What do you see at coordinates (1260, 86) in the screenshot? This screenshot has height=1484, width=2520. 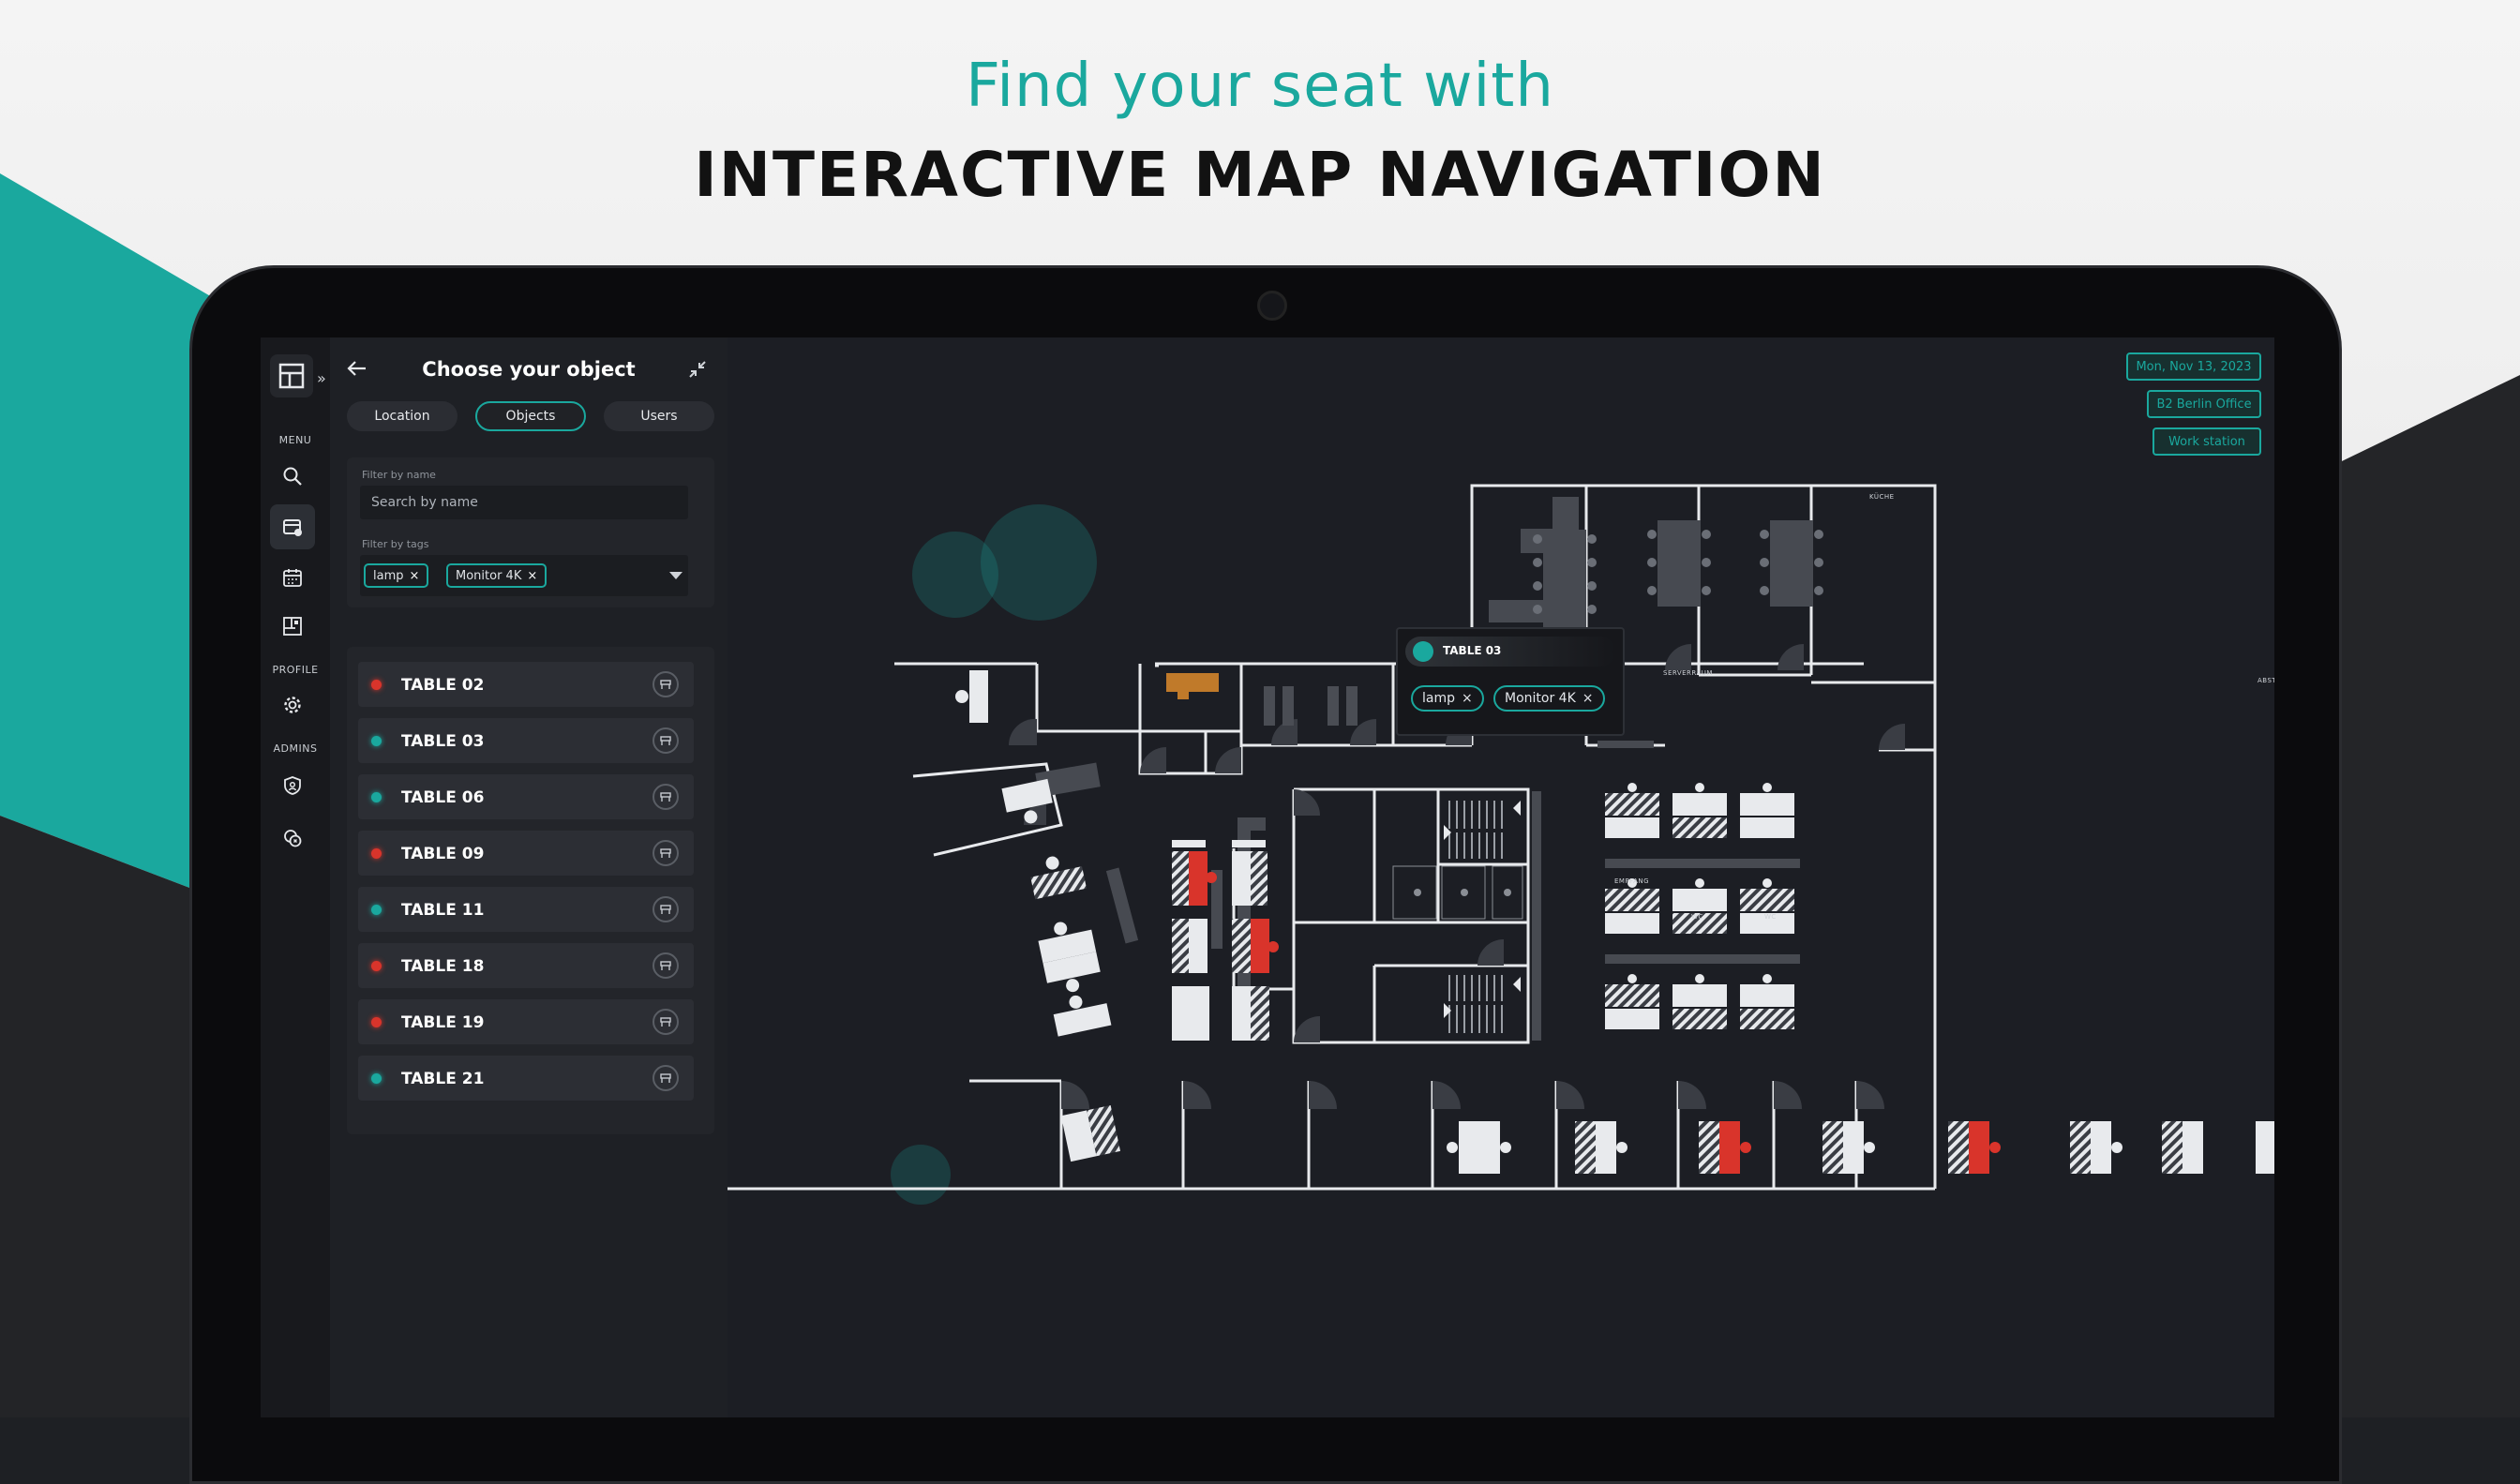 I see `headline-subtitle: Find your seat with` at bounding box center [1260, 86].